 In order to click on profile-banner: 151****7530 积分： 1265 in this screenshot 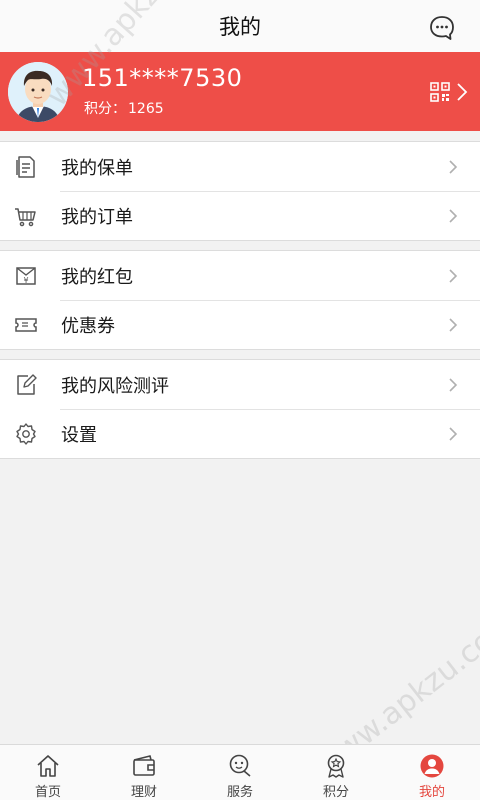, I will do `click(240, 91)`.